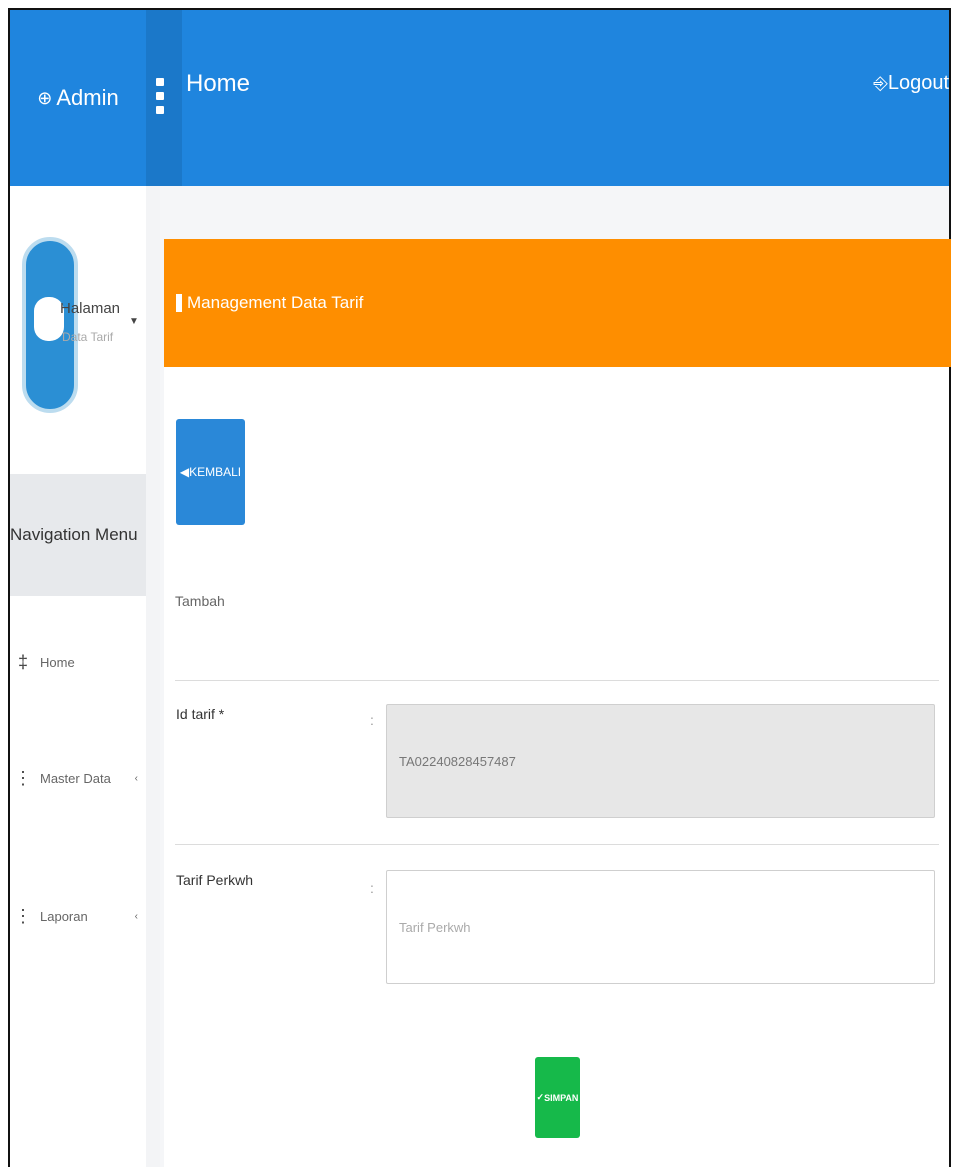 This screenshot has height=1167, width=961. What do you see at coordinates (161, 96) in the screenshot?
I see `menu-toggle-icon` at bounding box center [161, 96].